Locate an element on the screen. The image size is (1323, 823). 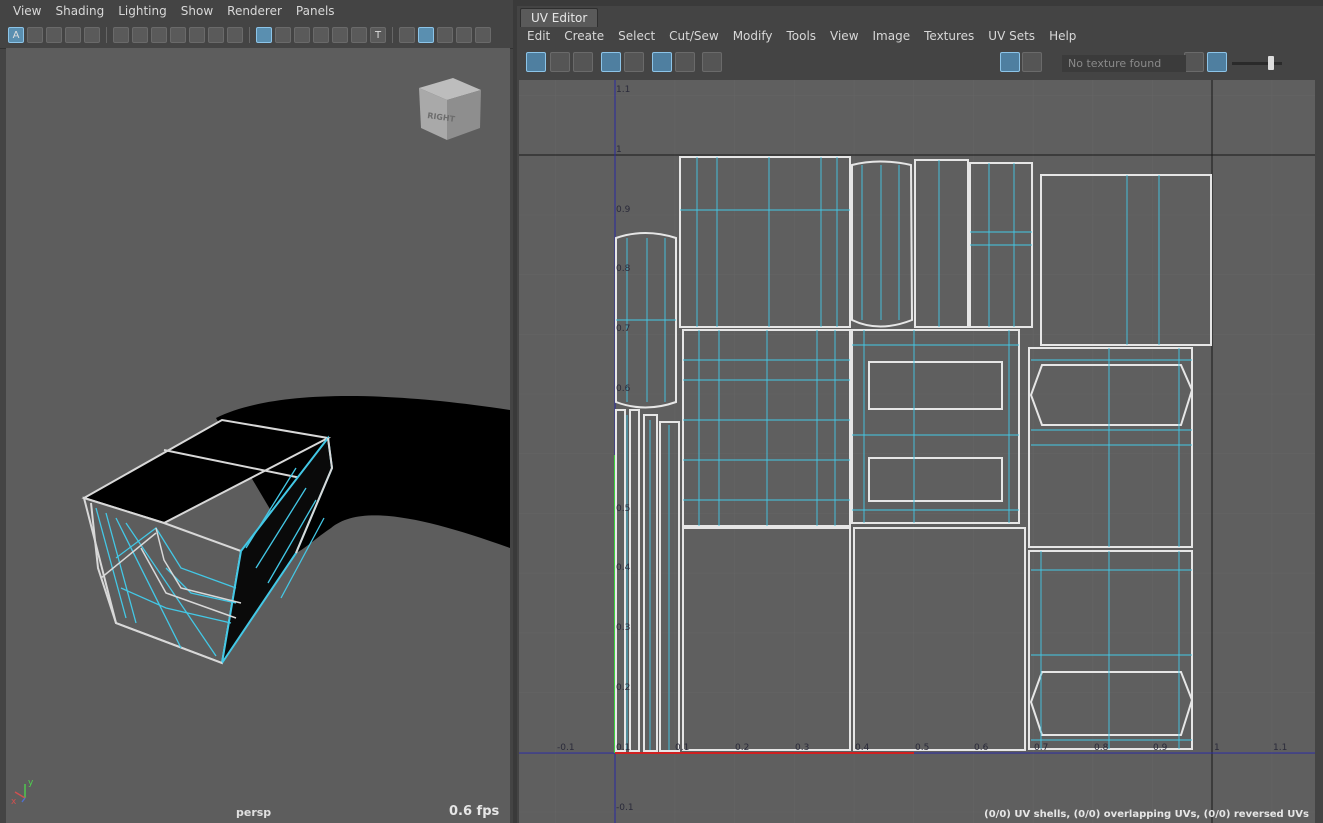
safe-title-icon: T is located at coordinates (378, 35).